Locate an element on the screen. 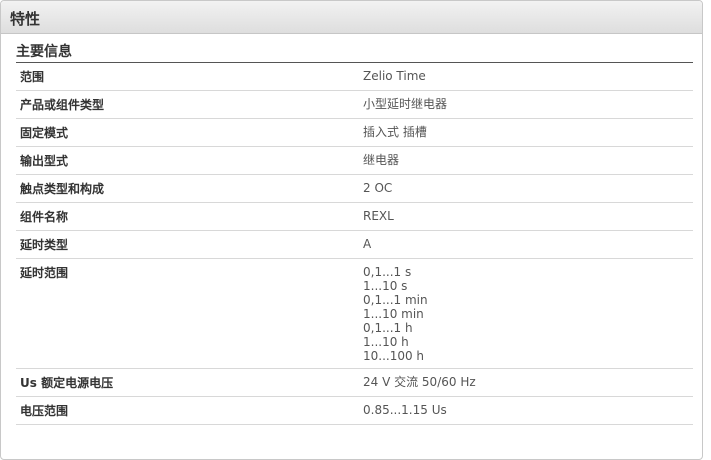 The image size is (711, 460). spec-value: 24 V 交流 50/60 Hz is located at coordinates (418, 382).